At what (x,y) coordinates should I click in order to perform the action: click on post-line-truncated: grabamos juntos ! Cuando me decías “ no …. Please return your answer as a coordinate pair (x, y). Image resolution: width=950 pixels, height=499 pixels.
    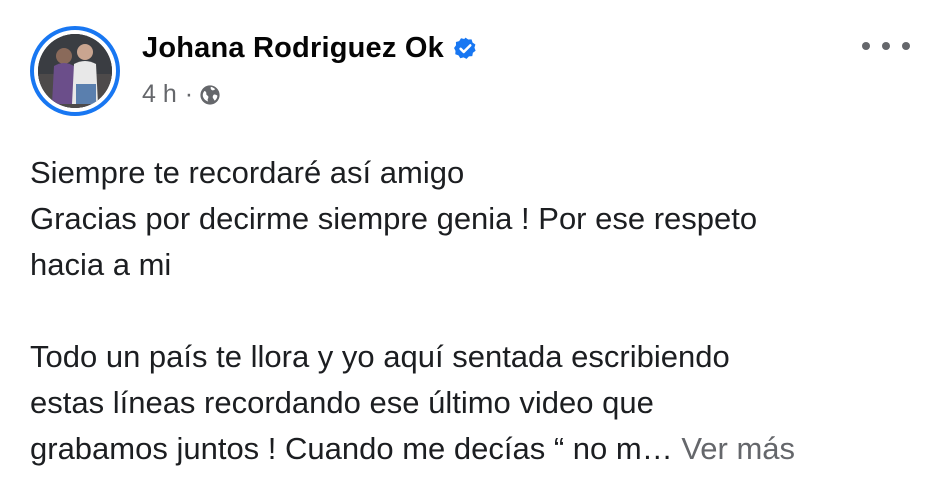
    Looking at the image, I should click on (351, 448).